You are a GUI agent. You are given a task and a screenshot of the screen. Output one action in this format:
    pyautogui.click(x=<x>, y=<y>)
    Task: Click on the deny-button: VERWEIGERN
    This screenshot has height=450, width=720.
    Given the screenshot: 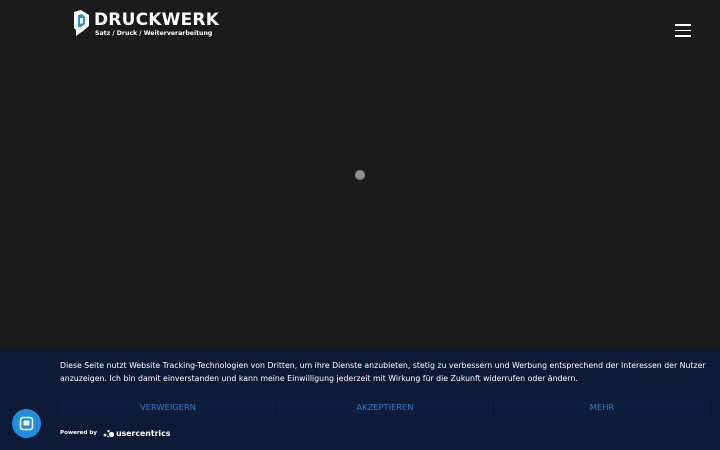 What is the action you would take?
    pyautogui.click(x=168, y=407)
    